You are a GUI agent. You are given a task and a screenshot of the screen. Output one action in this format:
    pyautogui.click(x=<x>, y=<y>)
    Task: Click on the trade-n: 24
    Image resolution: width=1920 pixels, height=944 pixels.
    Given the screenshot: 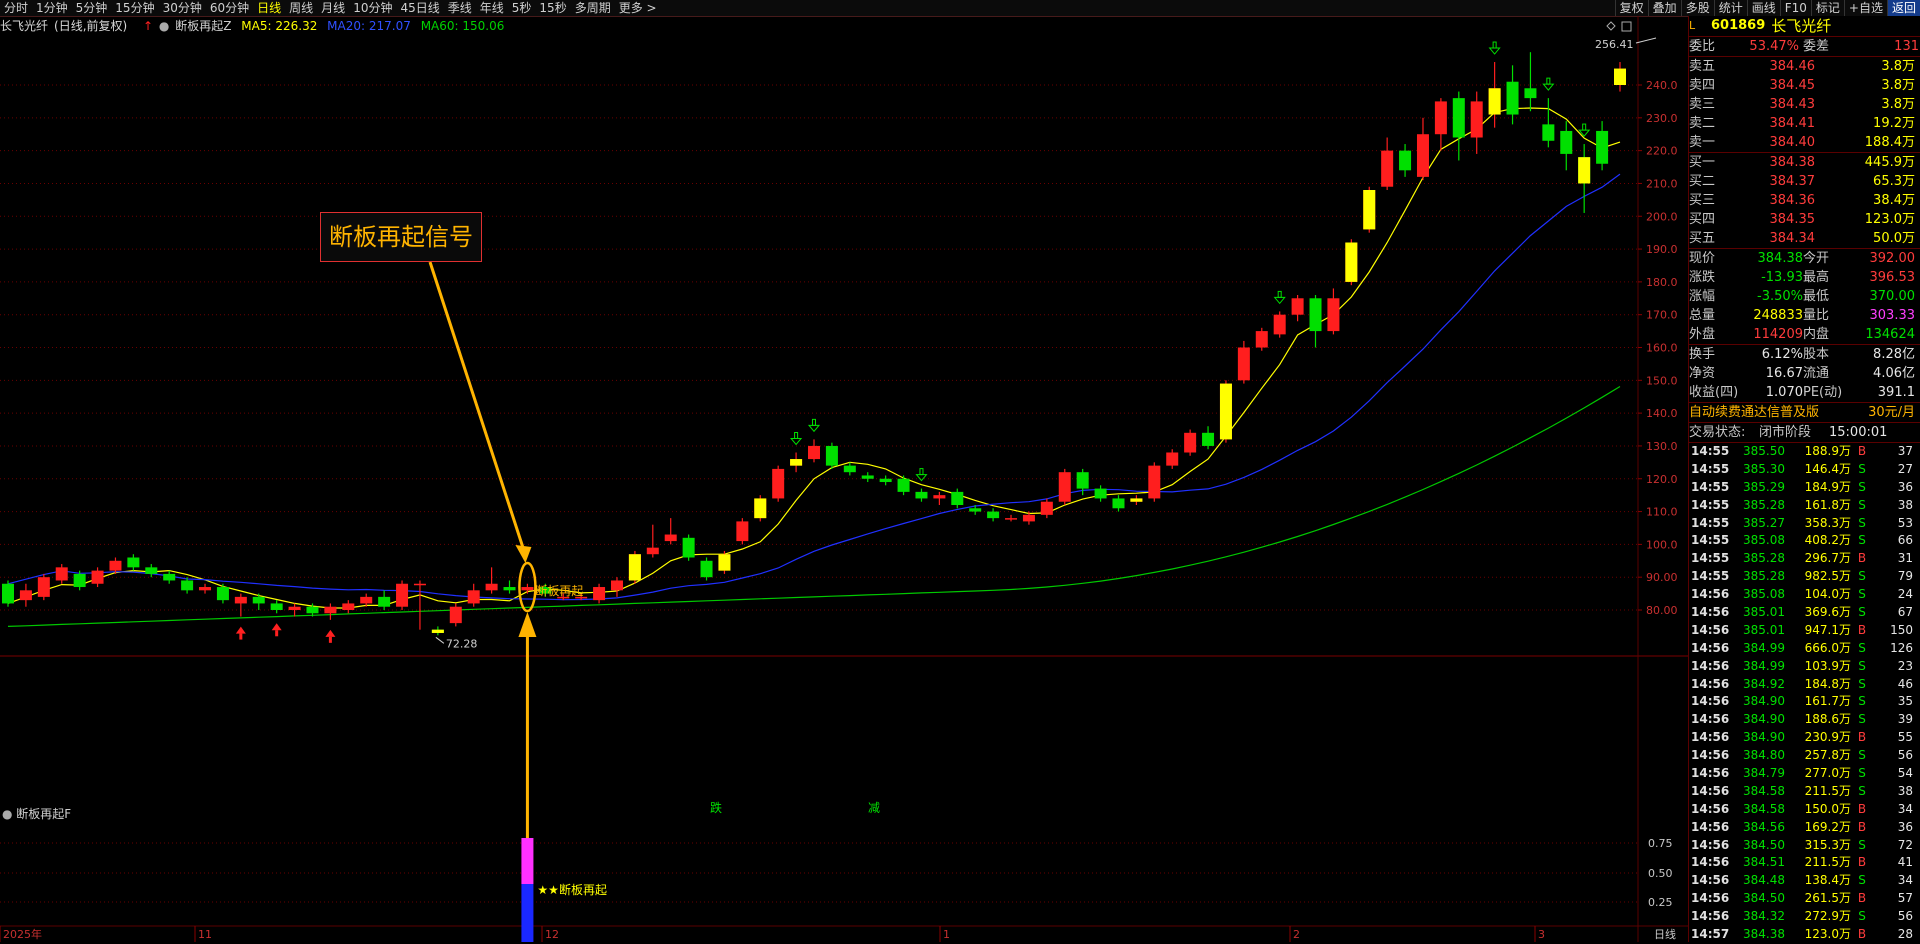 What is the action you would take?
    pyautogui.click(x=1905, y=594)
    